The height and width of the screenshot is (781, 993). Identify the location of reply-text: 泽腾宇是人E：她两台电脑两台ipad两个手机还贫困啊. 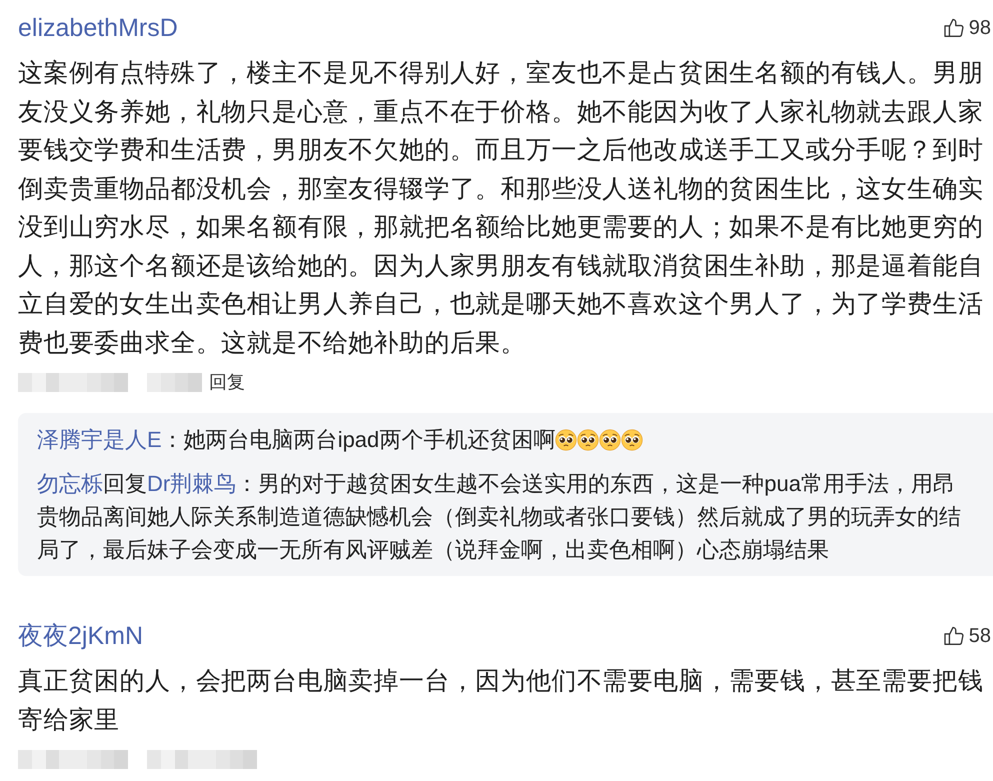
(505, 439).